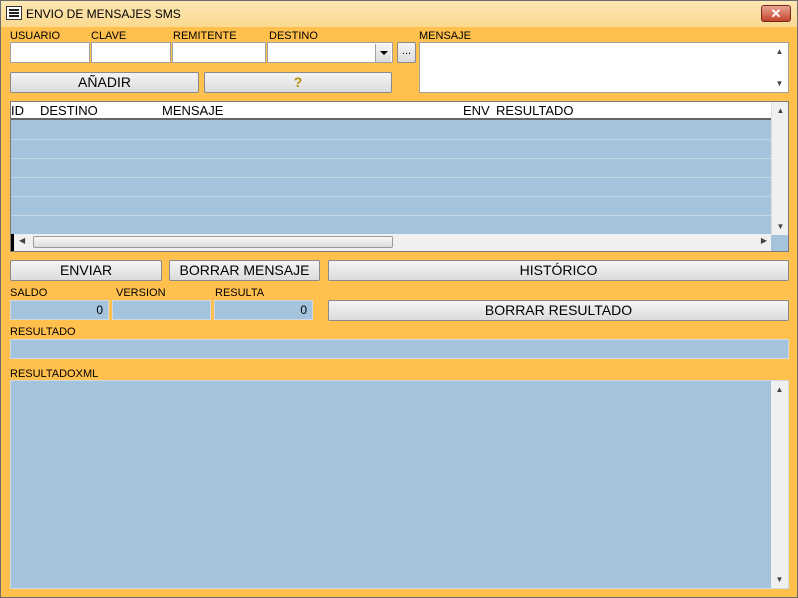 The height and width of the screenshot is (598, 798). What do you see at coordinates (22, 240) in the screenshot?
I see `scroll-left-icon: ◀` at bounding box center [22, 240].